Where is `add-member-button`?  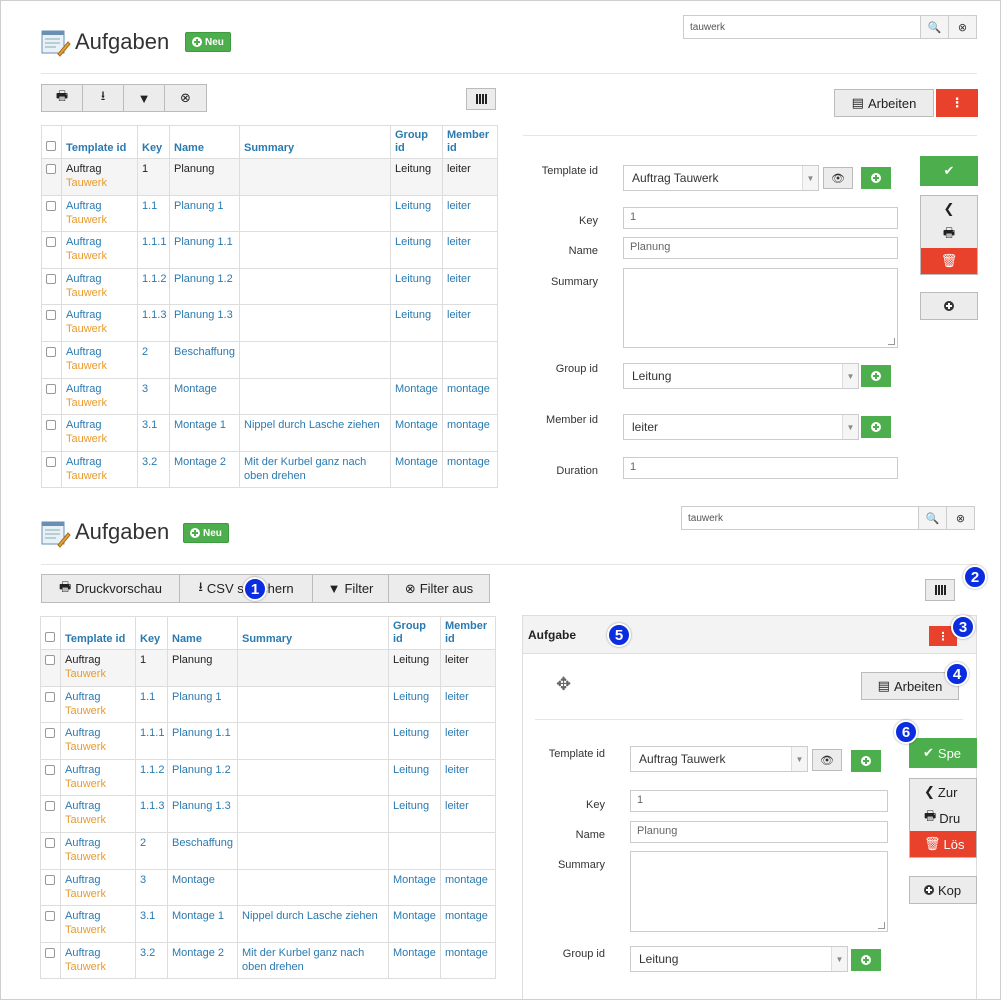 add-member-button is located at coordinates (876, 427).